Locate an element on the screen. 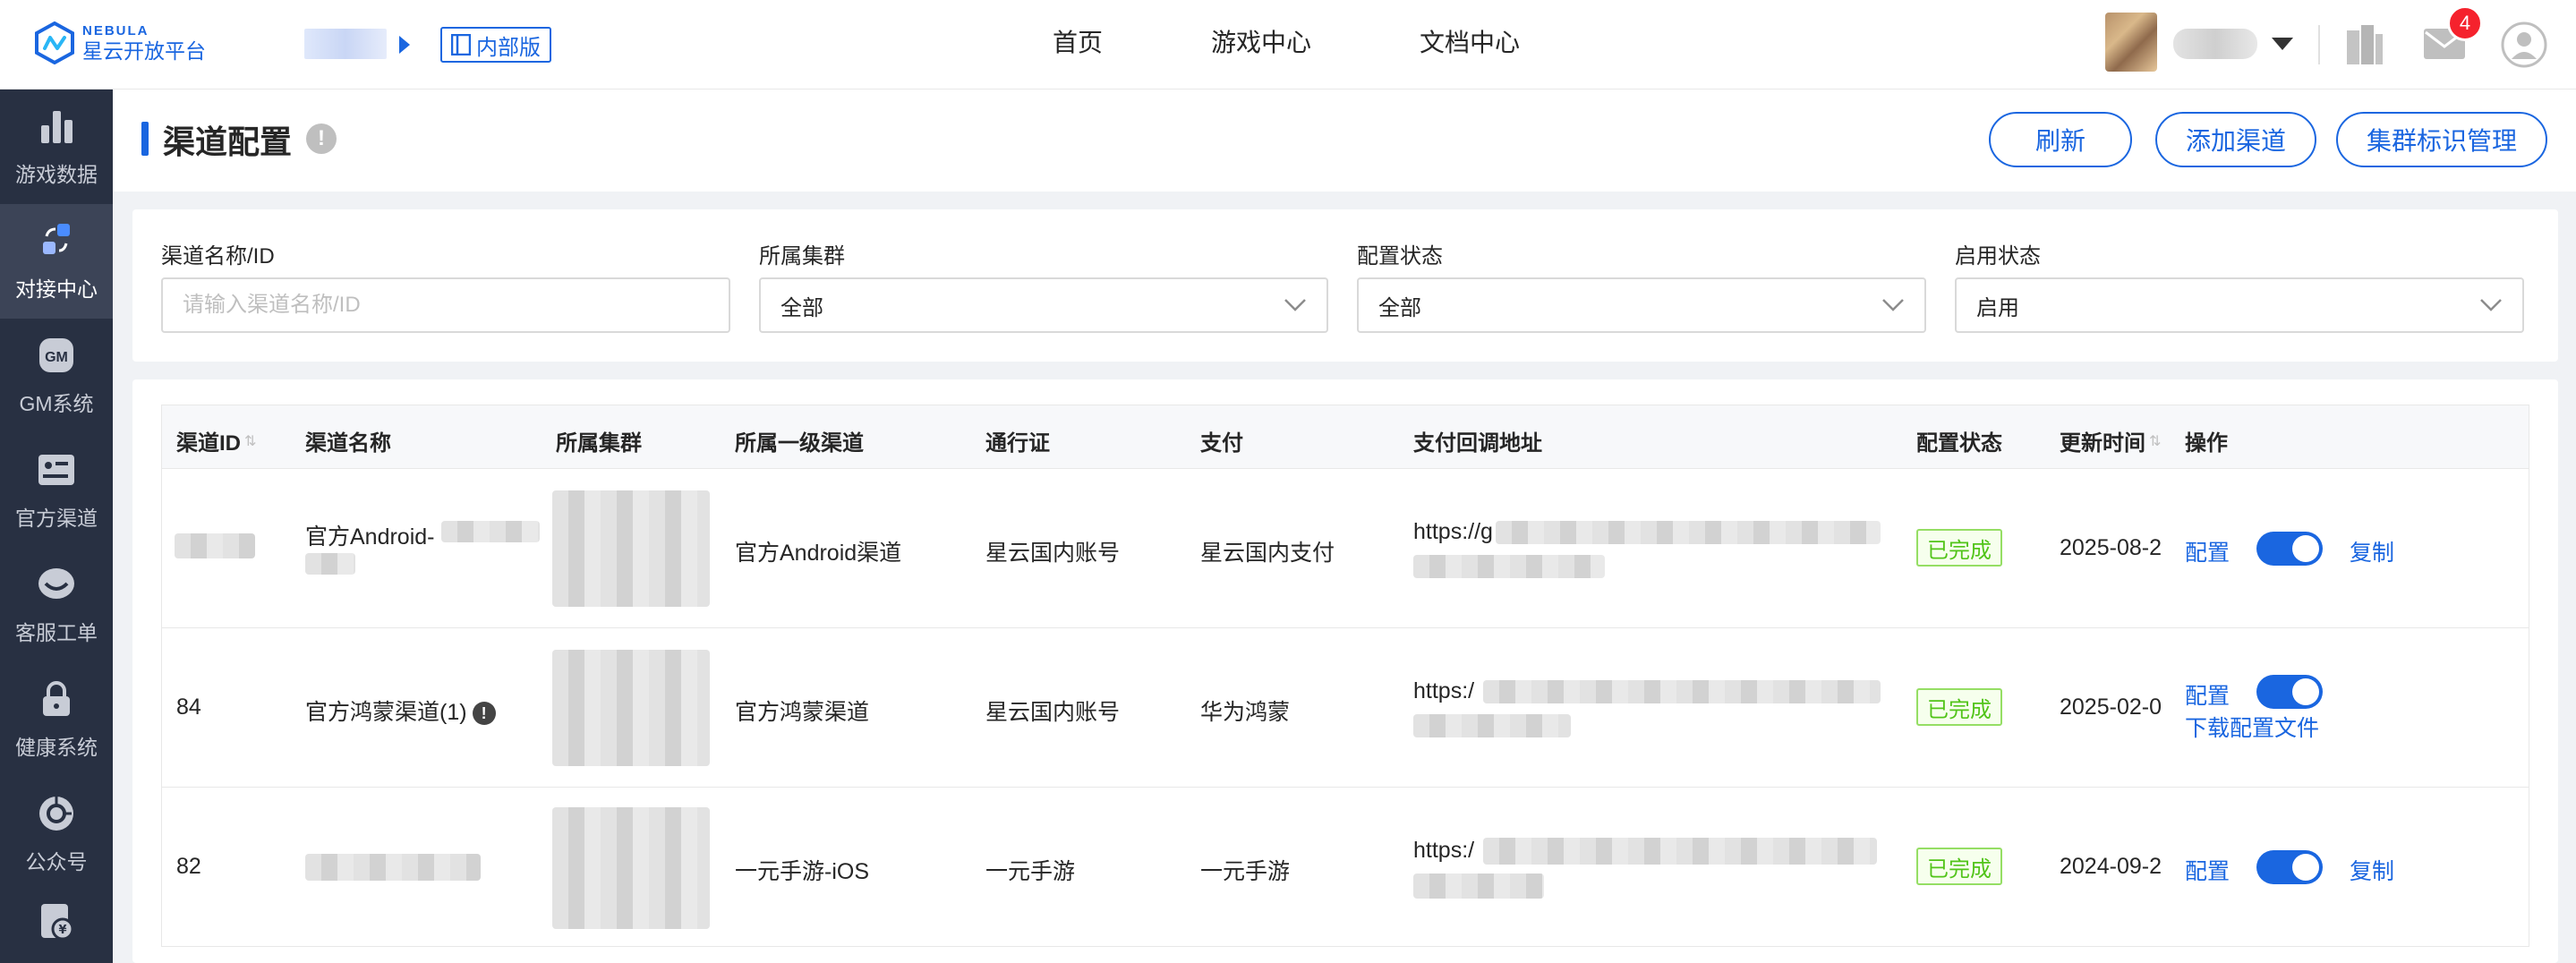 The width and height of the screenshot is (2576, 963). sidebar-item-label: GM系统 is located at coordinates (56, 404).